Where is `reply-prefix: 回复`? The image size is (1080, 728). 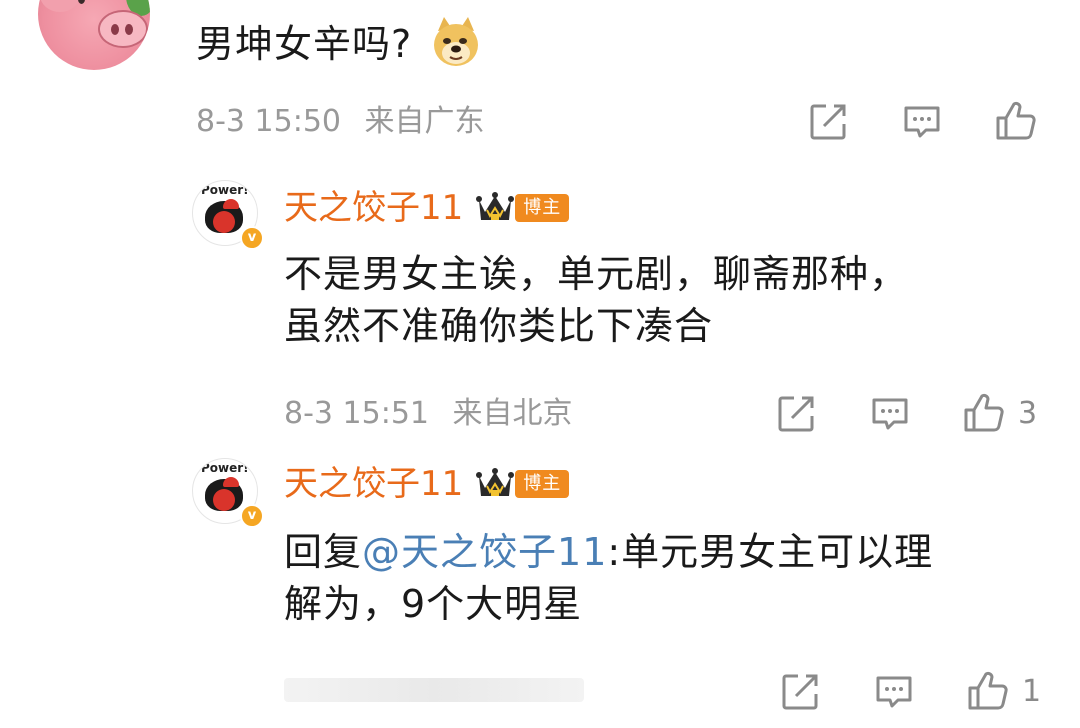 reply-prefix: 回复 is located at coordinates (323, 552).